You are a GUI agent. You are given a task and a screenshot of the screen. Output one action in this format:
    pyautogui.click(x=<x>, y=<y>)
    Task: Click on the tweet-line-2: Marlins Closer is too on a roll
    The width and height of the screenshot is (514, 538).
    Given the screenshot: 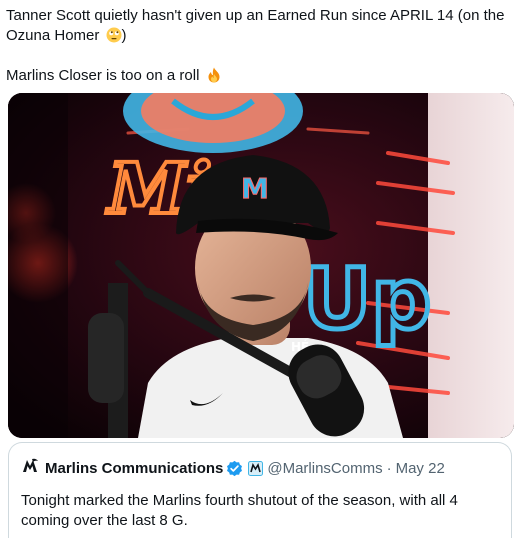 What is the action you would take?
    pyautogui.click(x=259, y=76)
    